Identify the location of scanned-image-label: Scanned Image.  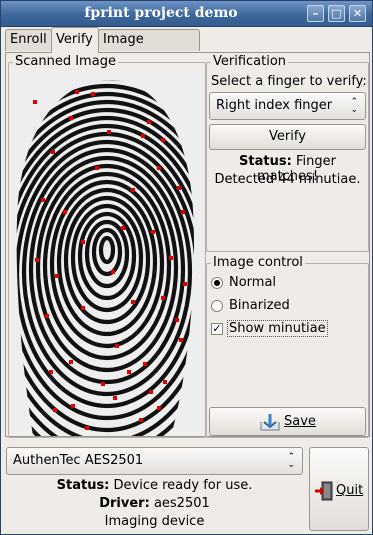
(65, 62).